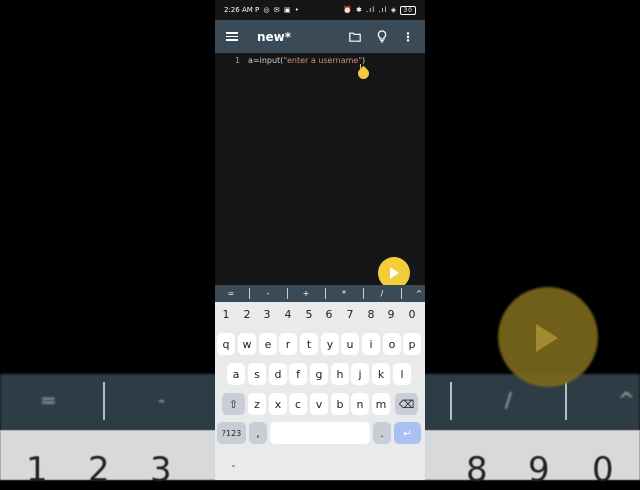  I want to click on key-digit: 3, so click(267, 314).